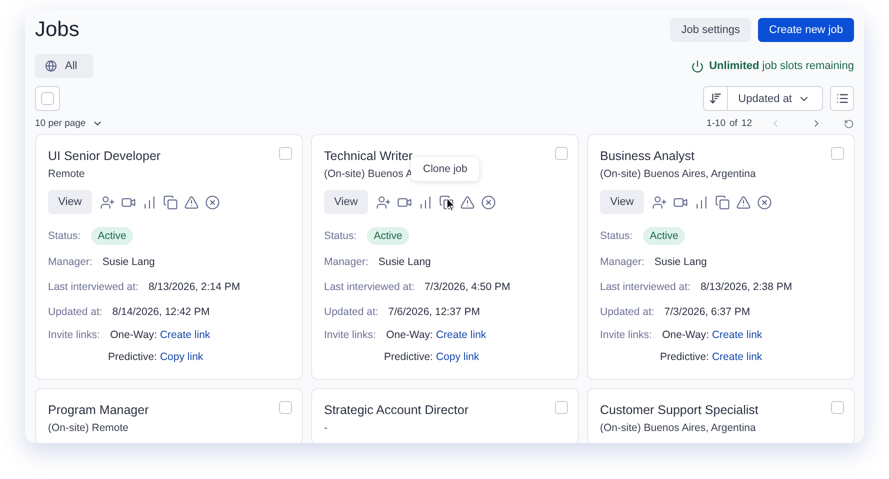 This screenshot has height=479, width=889. I want to click on field-value: 8/13/2026, 2:38 PM, so click(746, 287).